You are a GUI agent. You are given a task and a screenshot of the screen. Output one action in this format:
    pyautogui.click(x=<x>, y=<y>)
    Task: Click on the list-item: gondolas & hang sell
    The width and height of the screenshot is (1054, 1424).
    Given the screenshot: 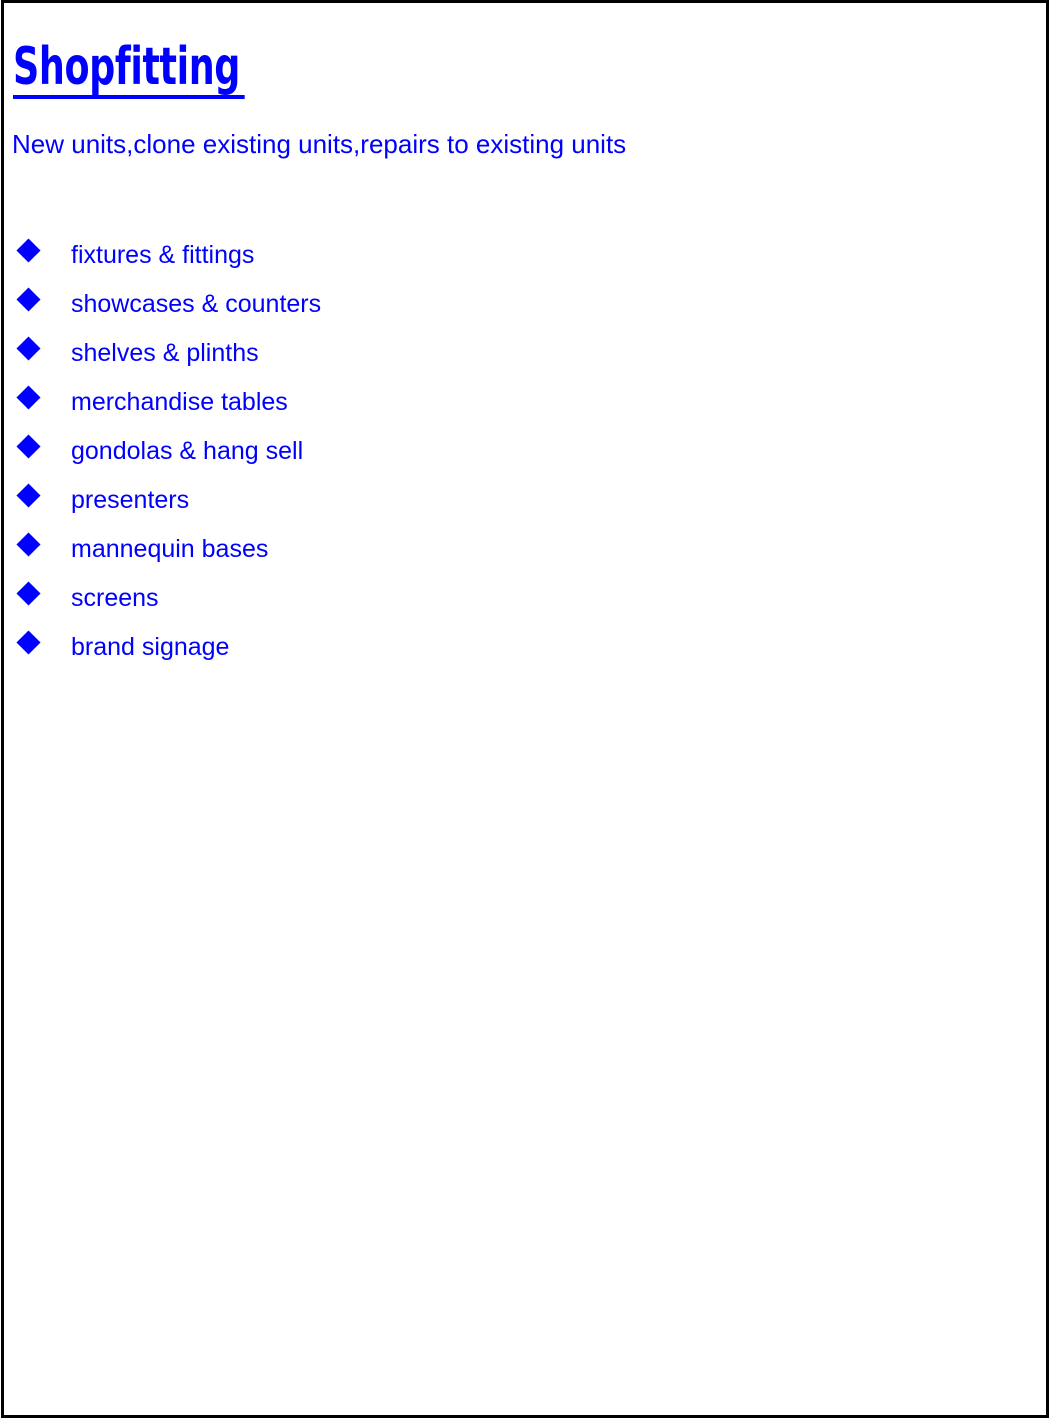 What is the action you would take?
    pyautogui.click(x=525, y=451)
    